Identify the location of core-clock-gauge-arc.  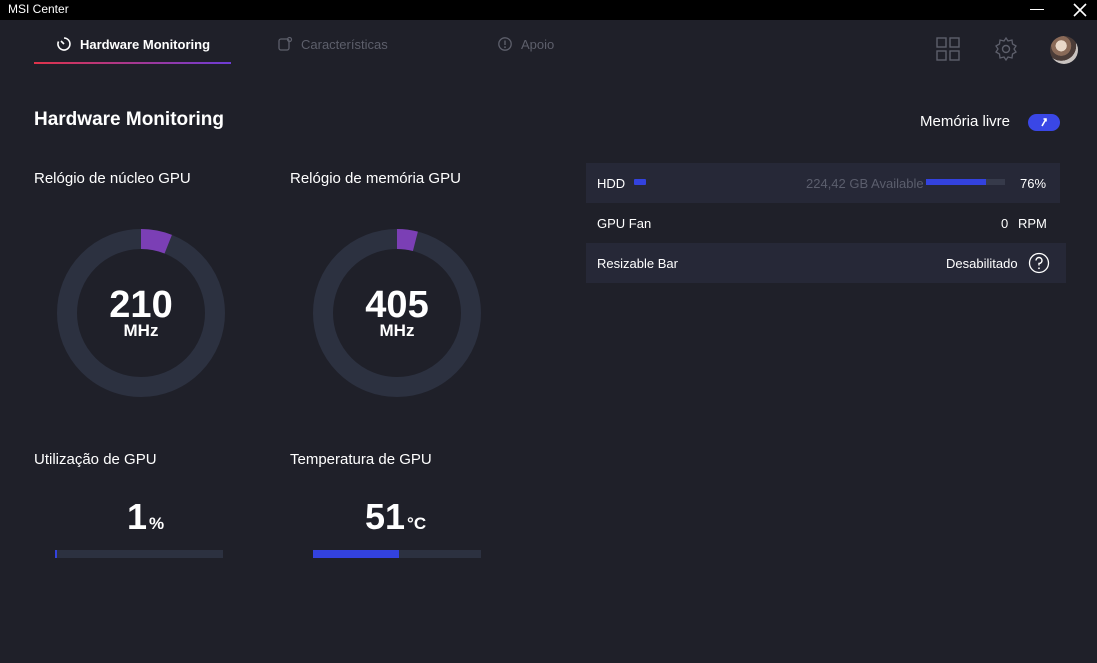
(156, 241).